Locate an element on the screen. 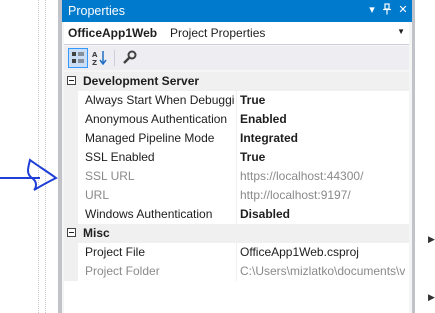 Image resolution: width=435 pixels, height=313 pixels. property-row: Anonymous Authentication Enabled is located at coordinates (236, 119).